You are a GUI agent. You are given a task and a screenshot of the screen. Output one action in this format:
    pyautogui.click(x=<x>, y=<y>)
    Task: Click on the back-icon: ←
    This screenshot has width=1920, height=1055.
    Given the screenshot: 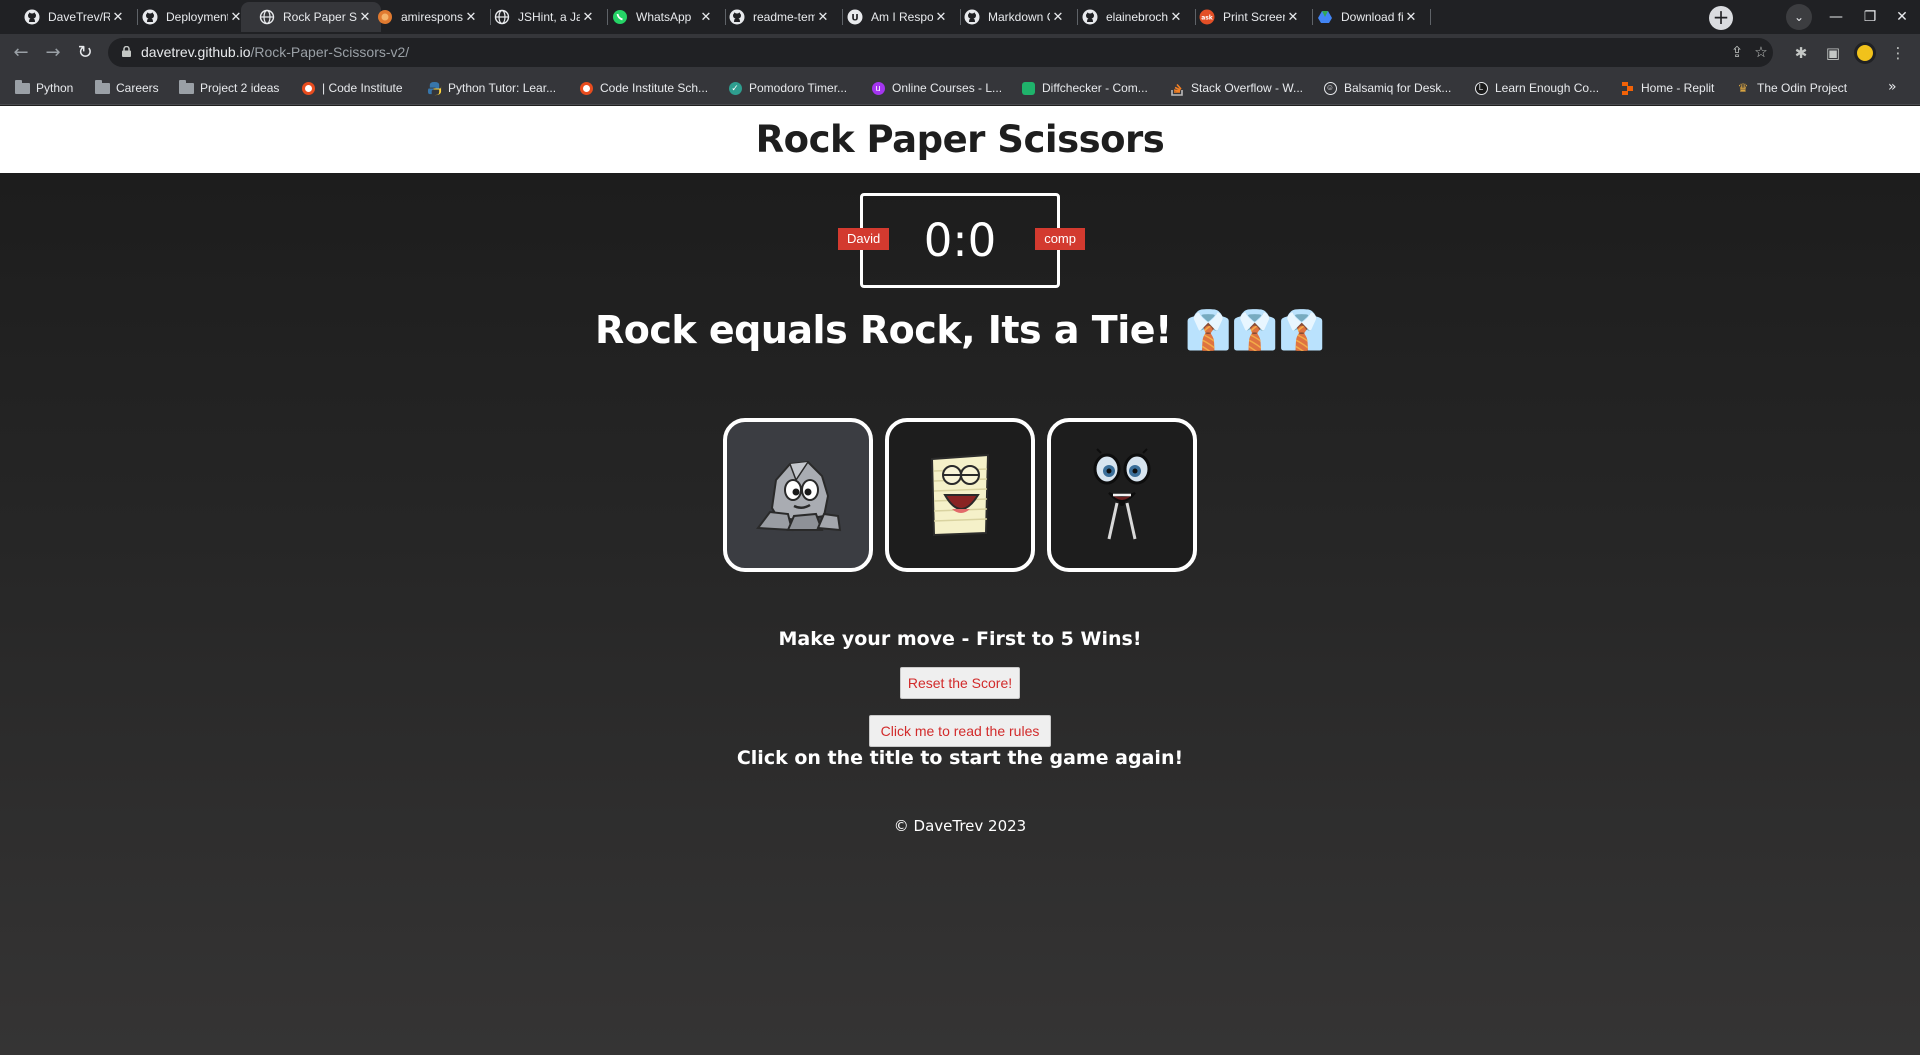 What is the action you would take?
    pyautogui.click(x=21, y=53)
    